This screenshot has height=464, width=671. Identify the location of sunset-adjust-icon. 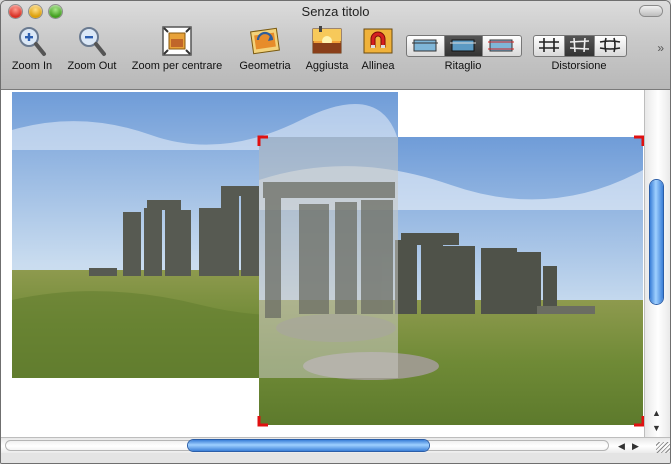
(327, 40).